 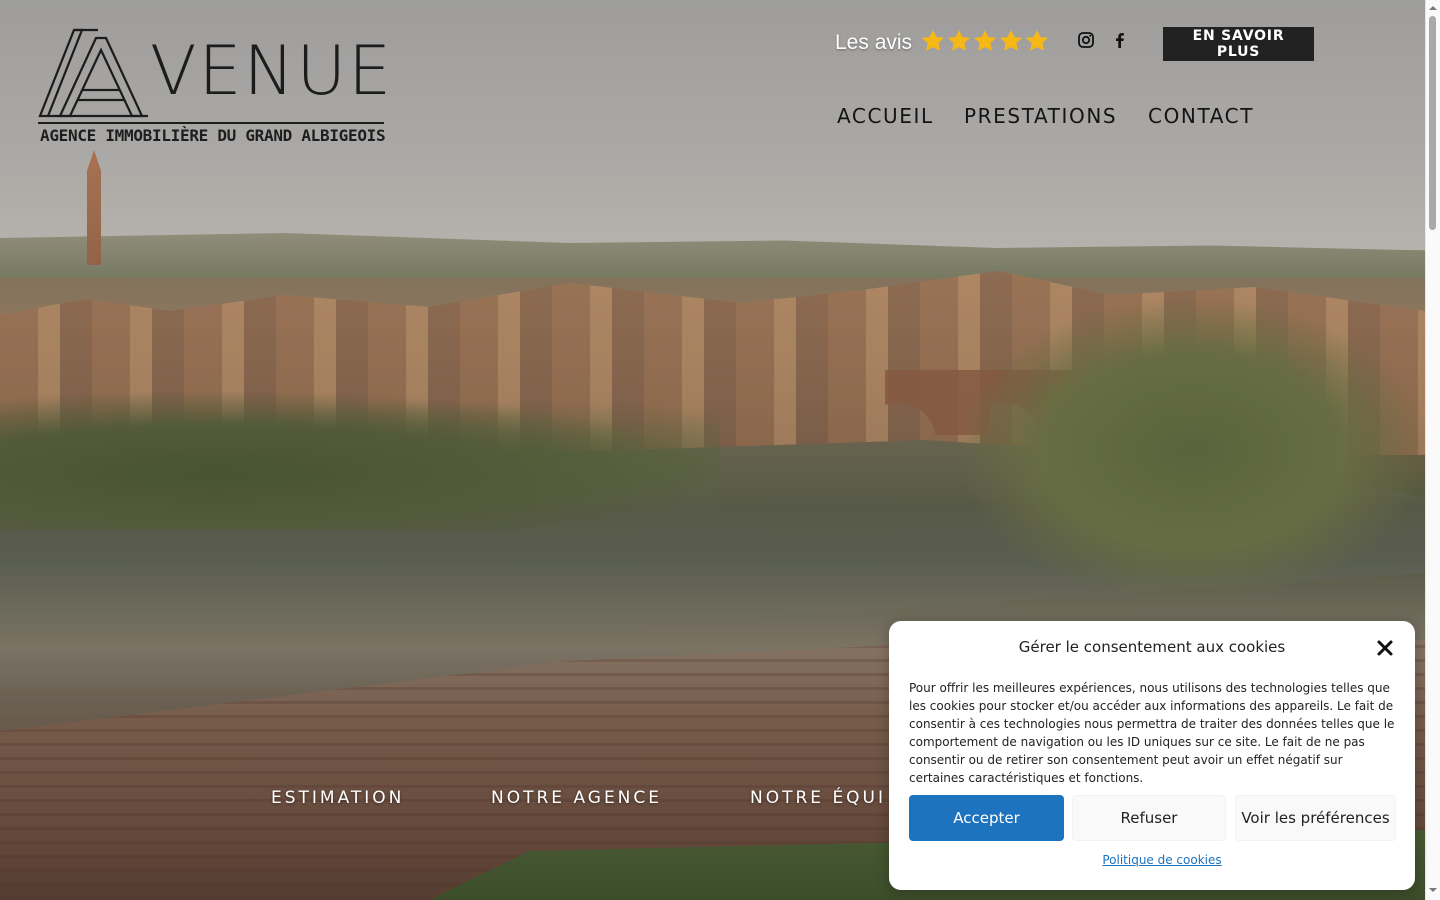 I want to click on logo-wordmark: VENUE, so click(x=272, y=71).